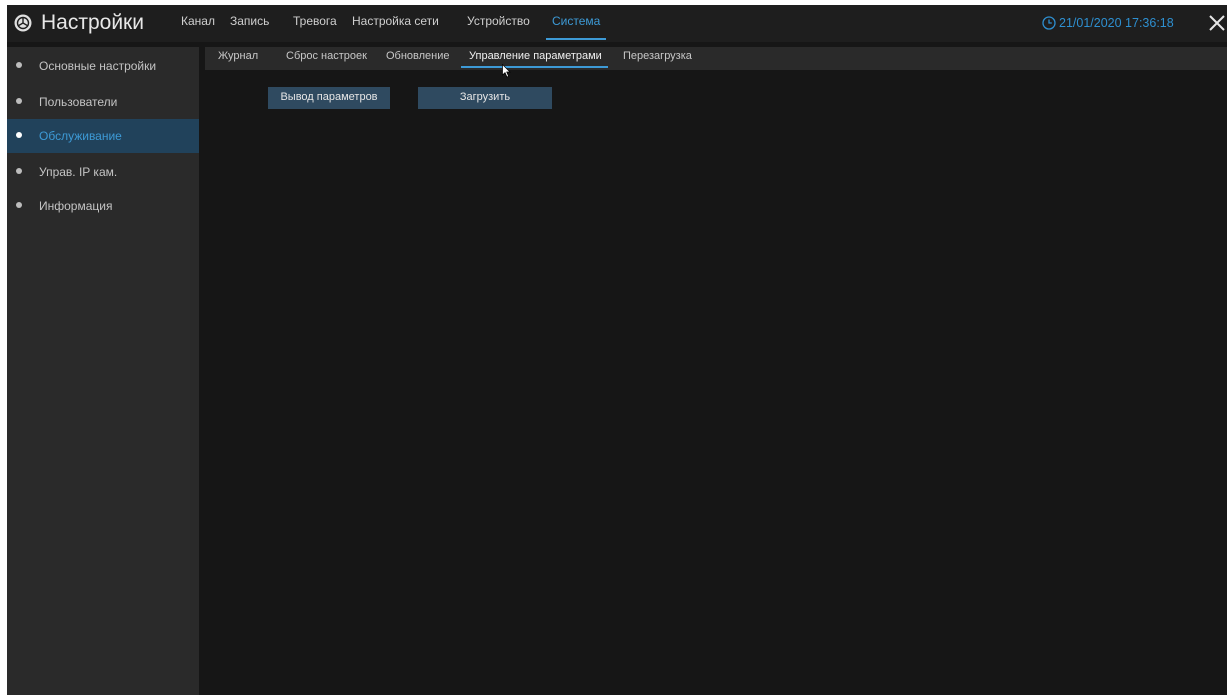 This screenshot has width=1227, height=695. Describe the element at coordinates (78, 172) in the screenshot. I see `sidebar-item-label: Управ. IP кам.` at that location.